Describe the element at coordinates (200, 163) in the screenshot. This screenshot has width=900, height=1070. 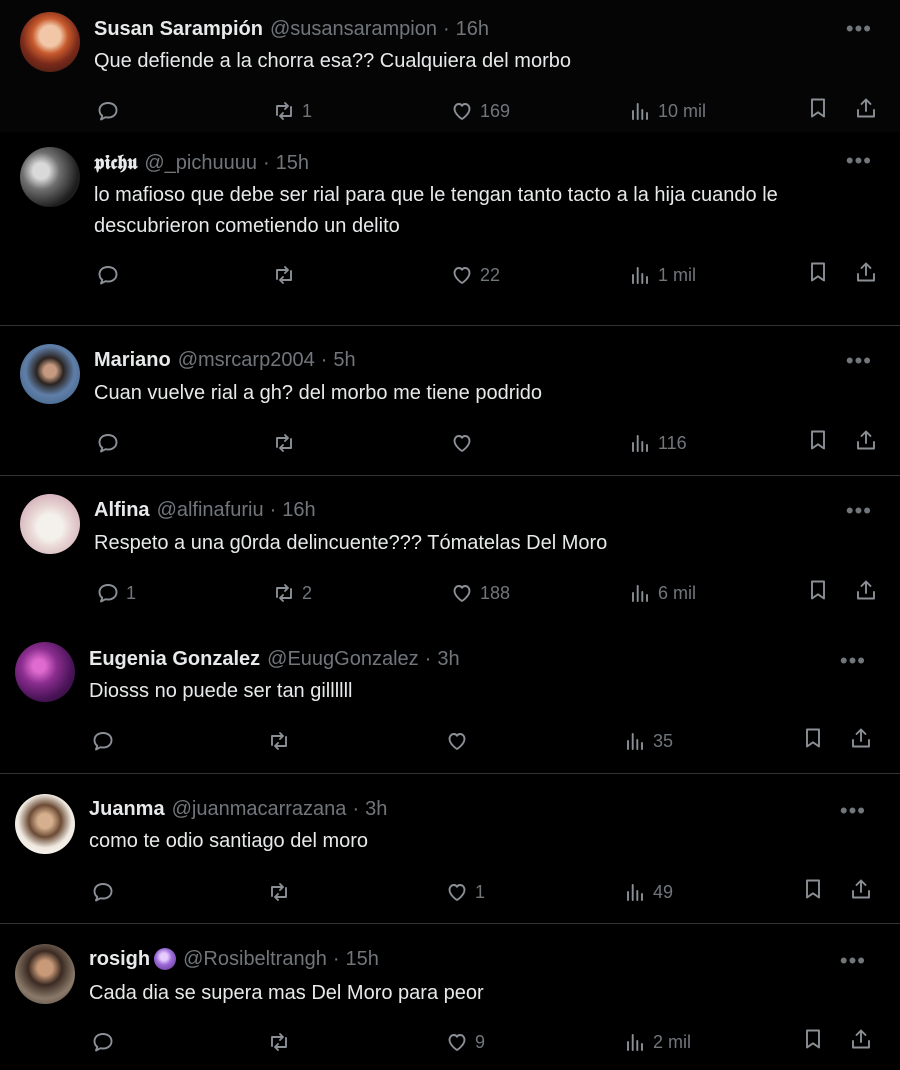
I see `user-handle: @_pichuuuu` at that location.